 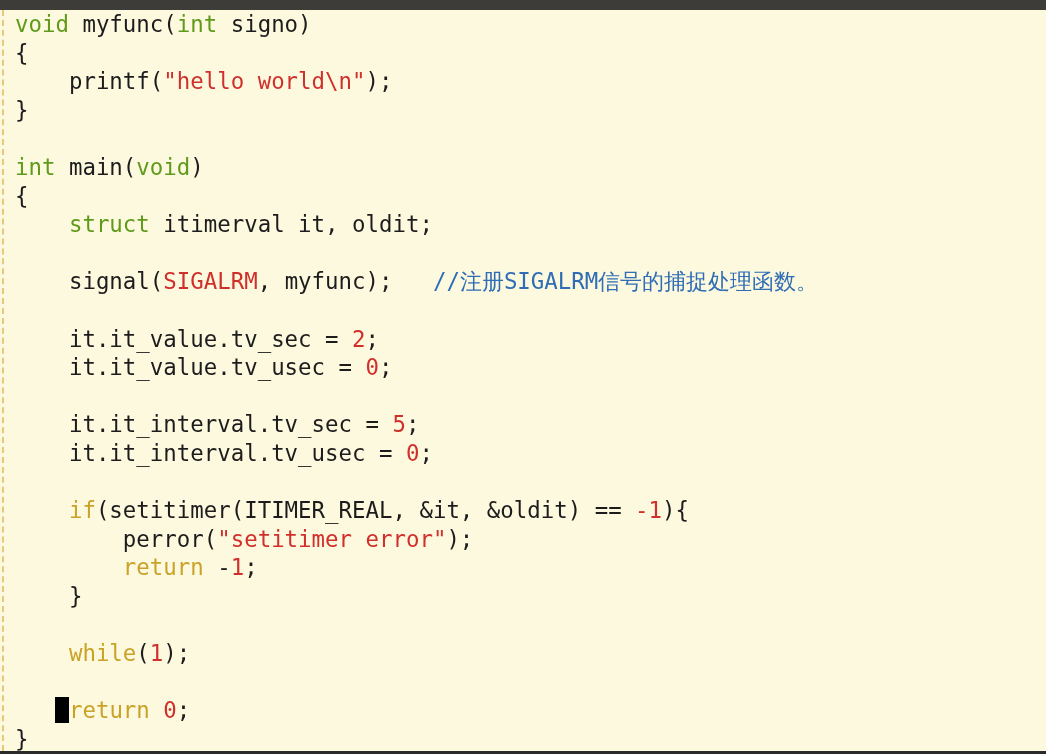 What do you see at coordinates (230, 81) in the screenshot?
I see `code-line: printf("hello world\n");` at bounding box center [230, 81].